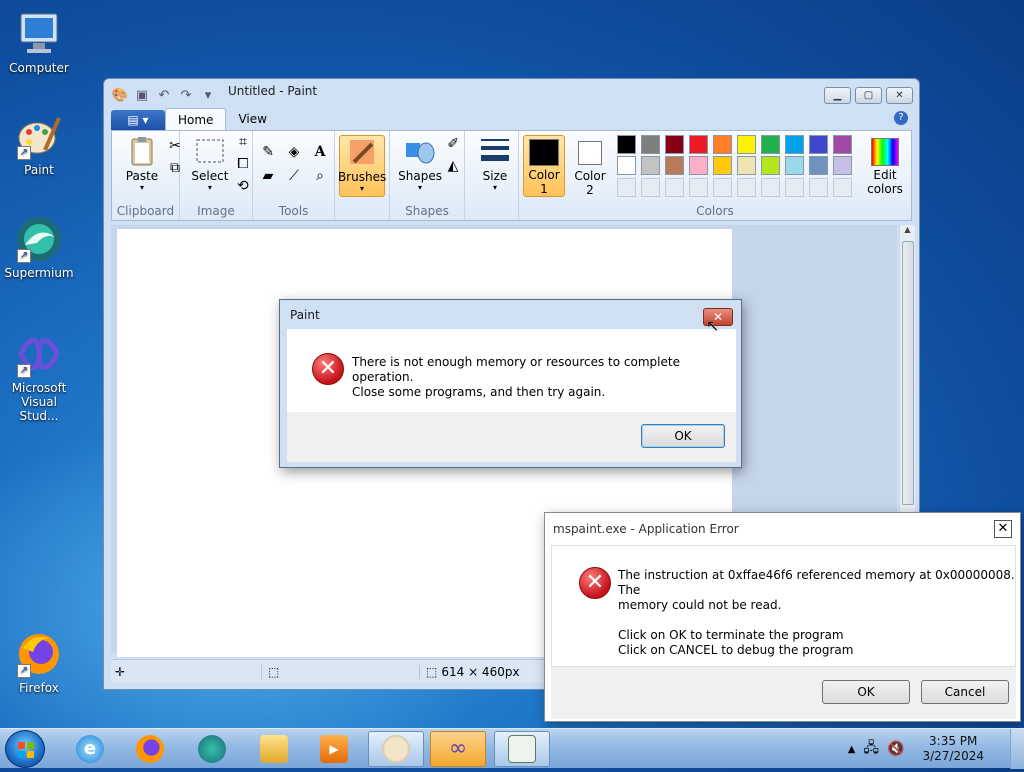  I want to click on shapes-icon, so click(420, 153).